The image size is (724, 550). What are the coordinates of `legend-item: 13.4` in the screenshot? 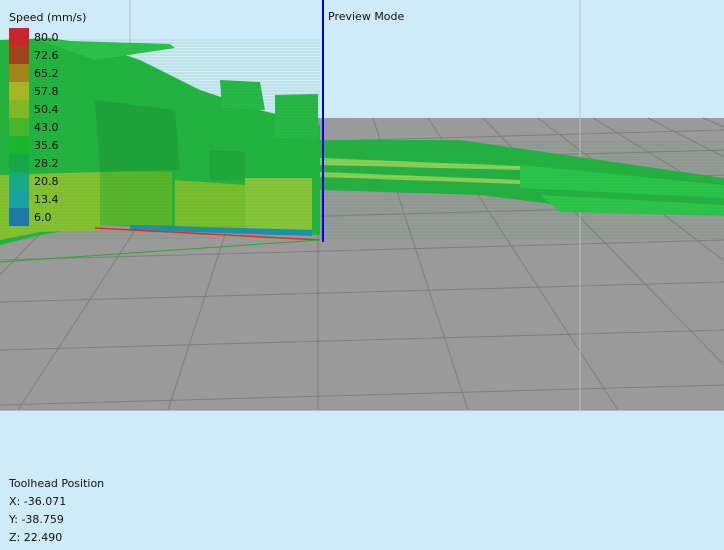 It's located at (47, 199).